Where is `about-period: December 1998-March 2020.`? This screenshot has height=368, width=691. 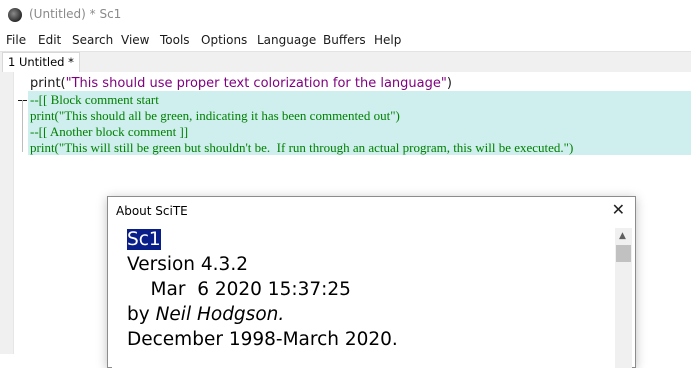
about-period: December 1998-March 2020. is located at coordinates (262, 339).